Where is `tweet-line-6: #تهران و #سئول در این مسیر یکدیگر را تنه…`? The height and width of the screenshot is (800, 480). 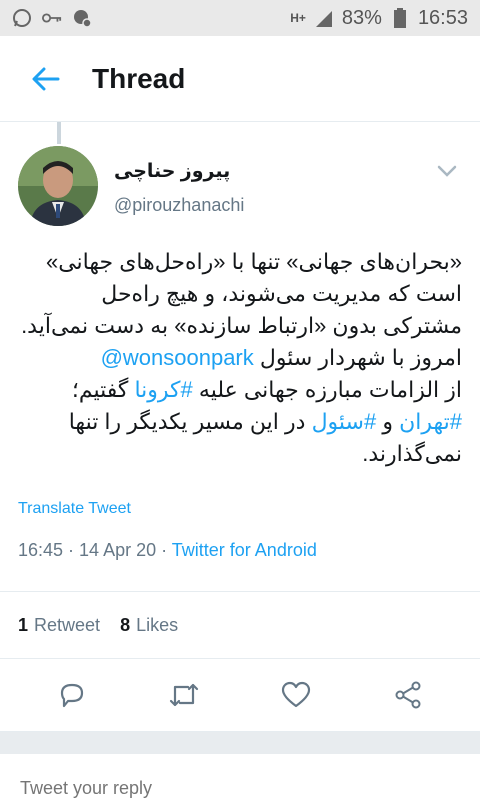 tweet-line-6: #تهران و #سئول در این مسیر یکدیگر را تنه… is located at coordinates (240, 422).